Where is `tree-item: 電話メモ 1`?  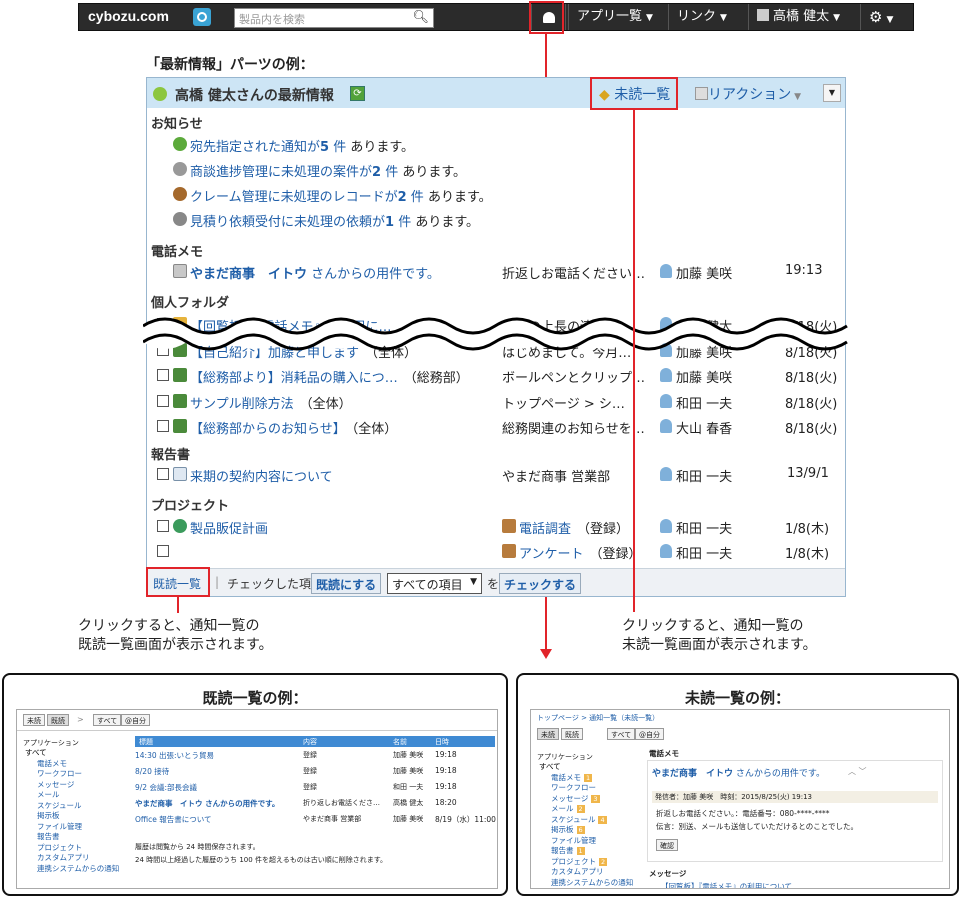 tree-item: 電話メモ 1 is located at coordinates (586, 778).